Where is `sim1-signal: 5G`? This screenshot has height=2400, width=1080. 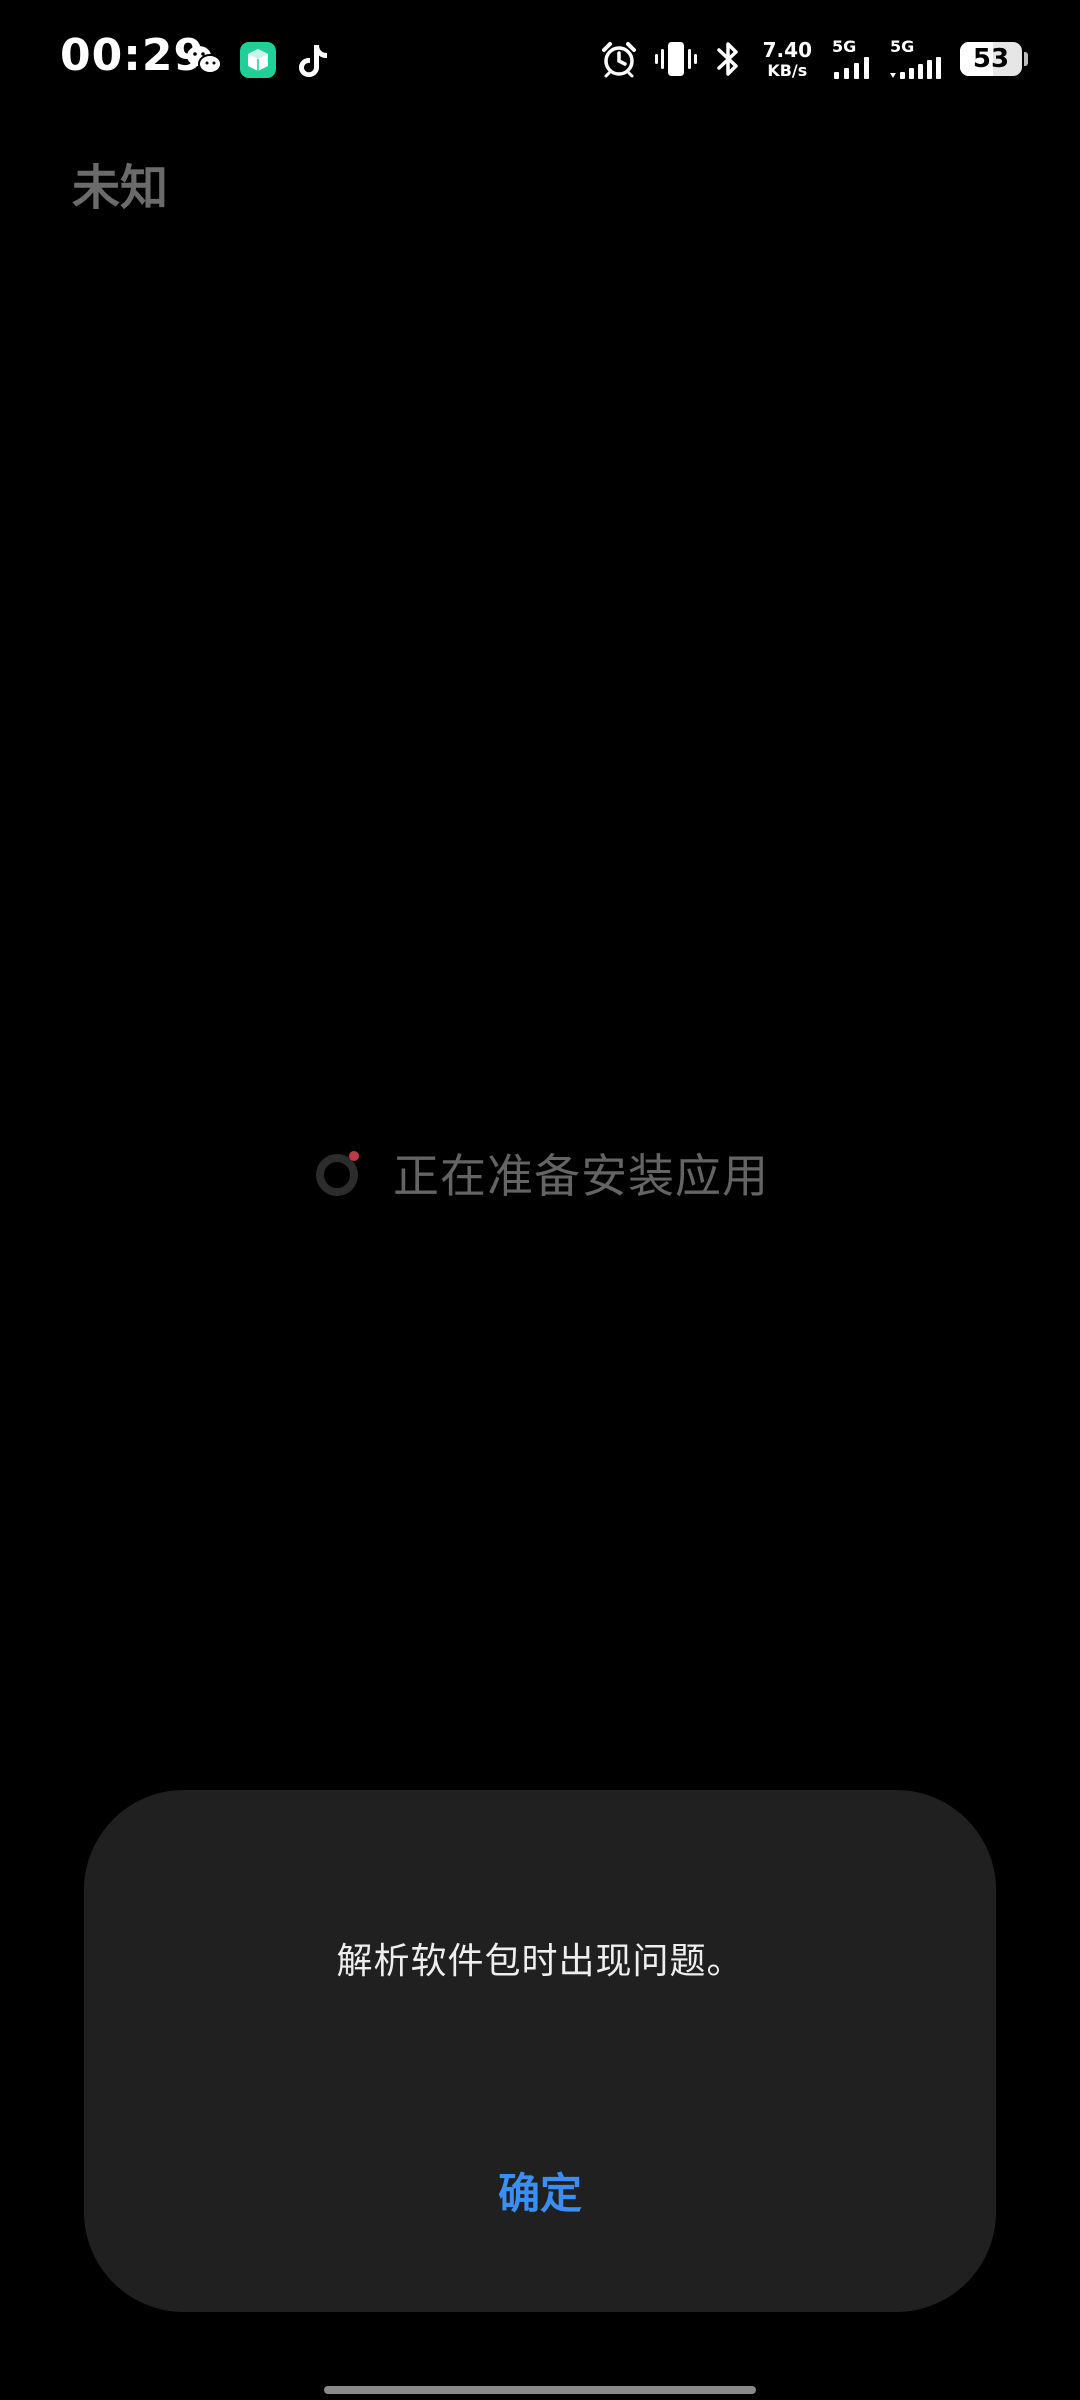
sim1-signal: 5G is located at coordinates (854, 59).